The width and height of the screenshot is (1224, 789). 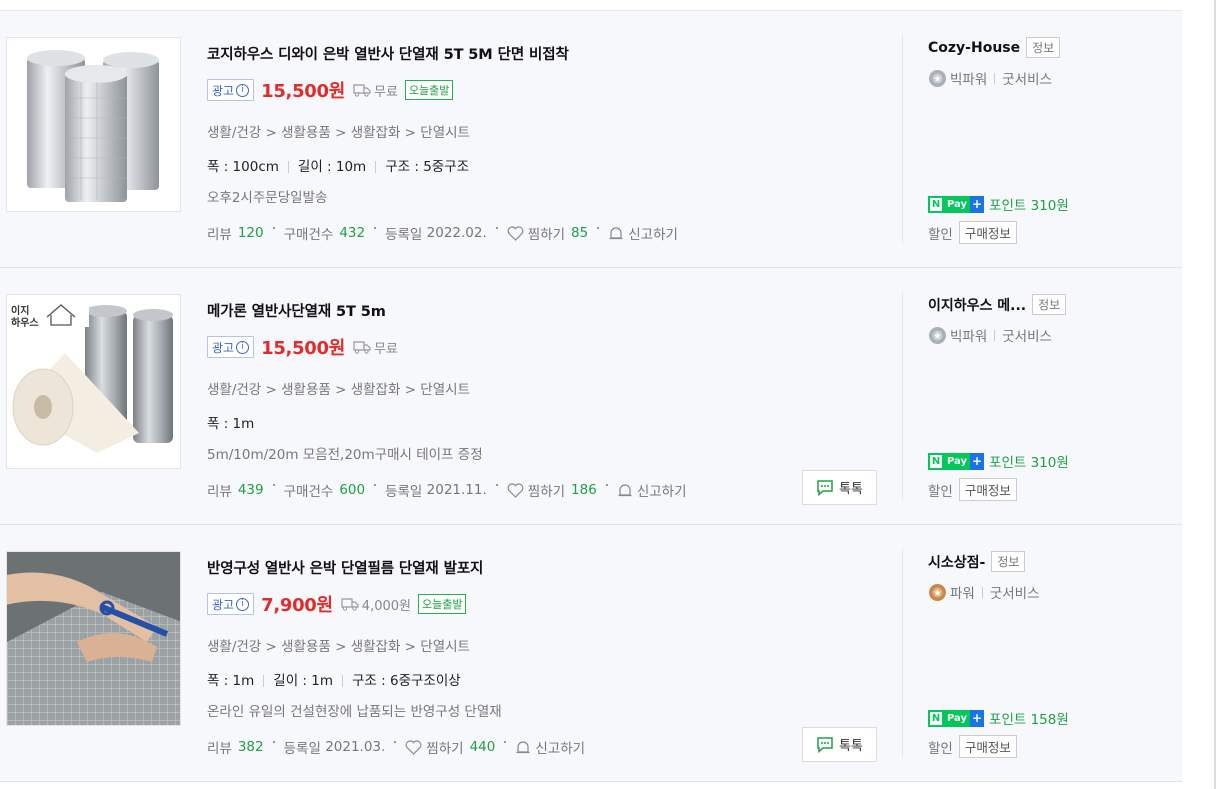 I want to click on spec-width: 폭 : 100cm, so click(x=243, y=167).